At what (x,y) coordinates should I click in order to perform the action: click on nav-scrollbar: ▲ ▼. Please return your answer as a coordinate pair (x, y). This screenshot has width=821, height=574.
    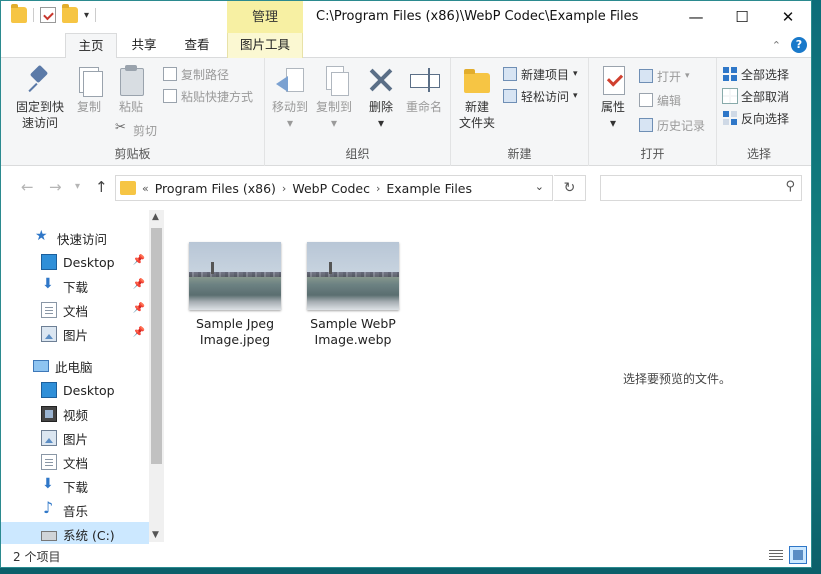
    Looking at the image, I should click on (156, 376).